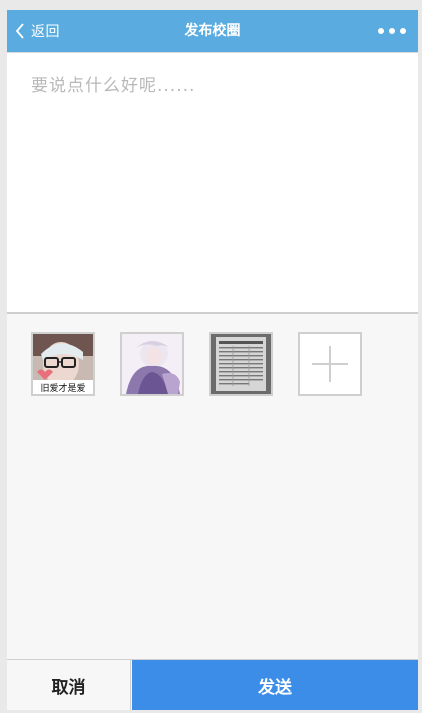  Describe the element at coordinates (392, 31) in the screenshot. I see `more-dots-icon` at that location.